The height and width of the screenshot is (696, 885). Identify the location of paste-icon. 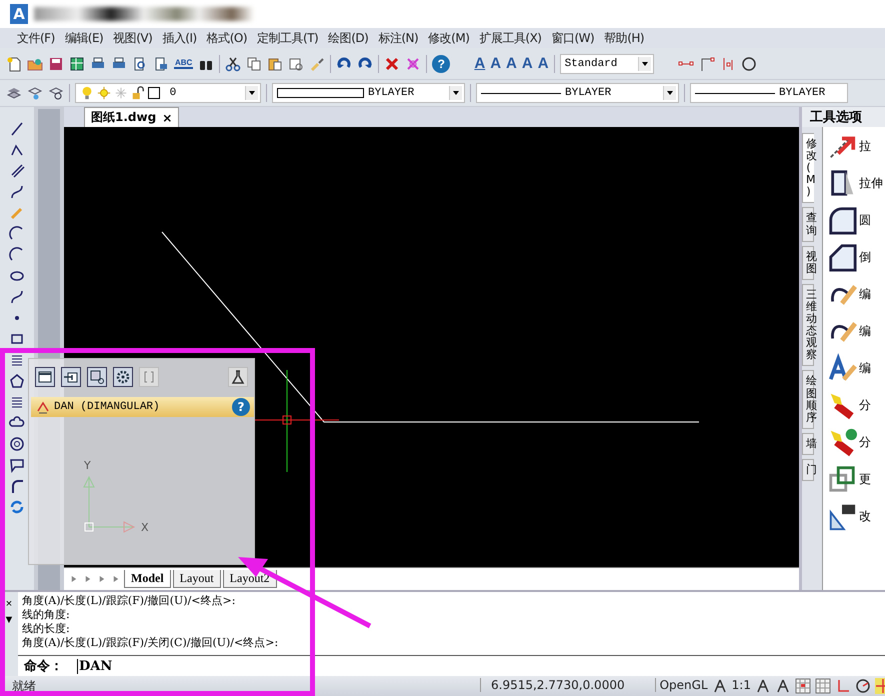
(275, 64).